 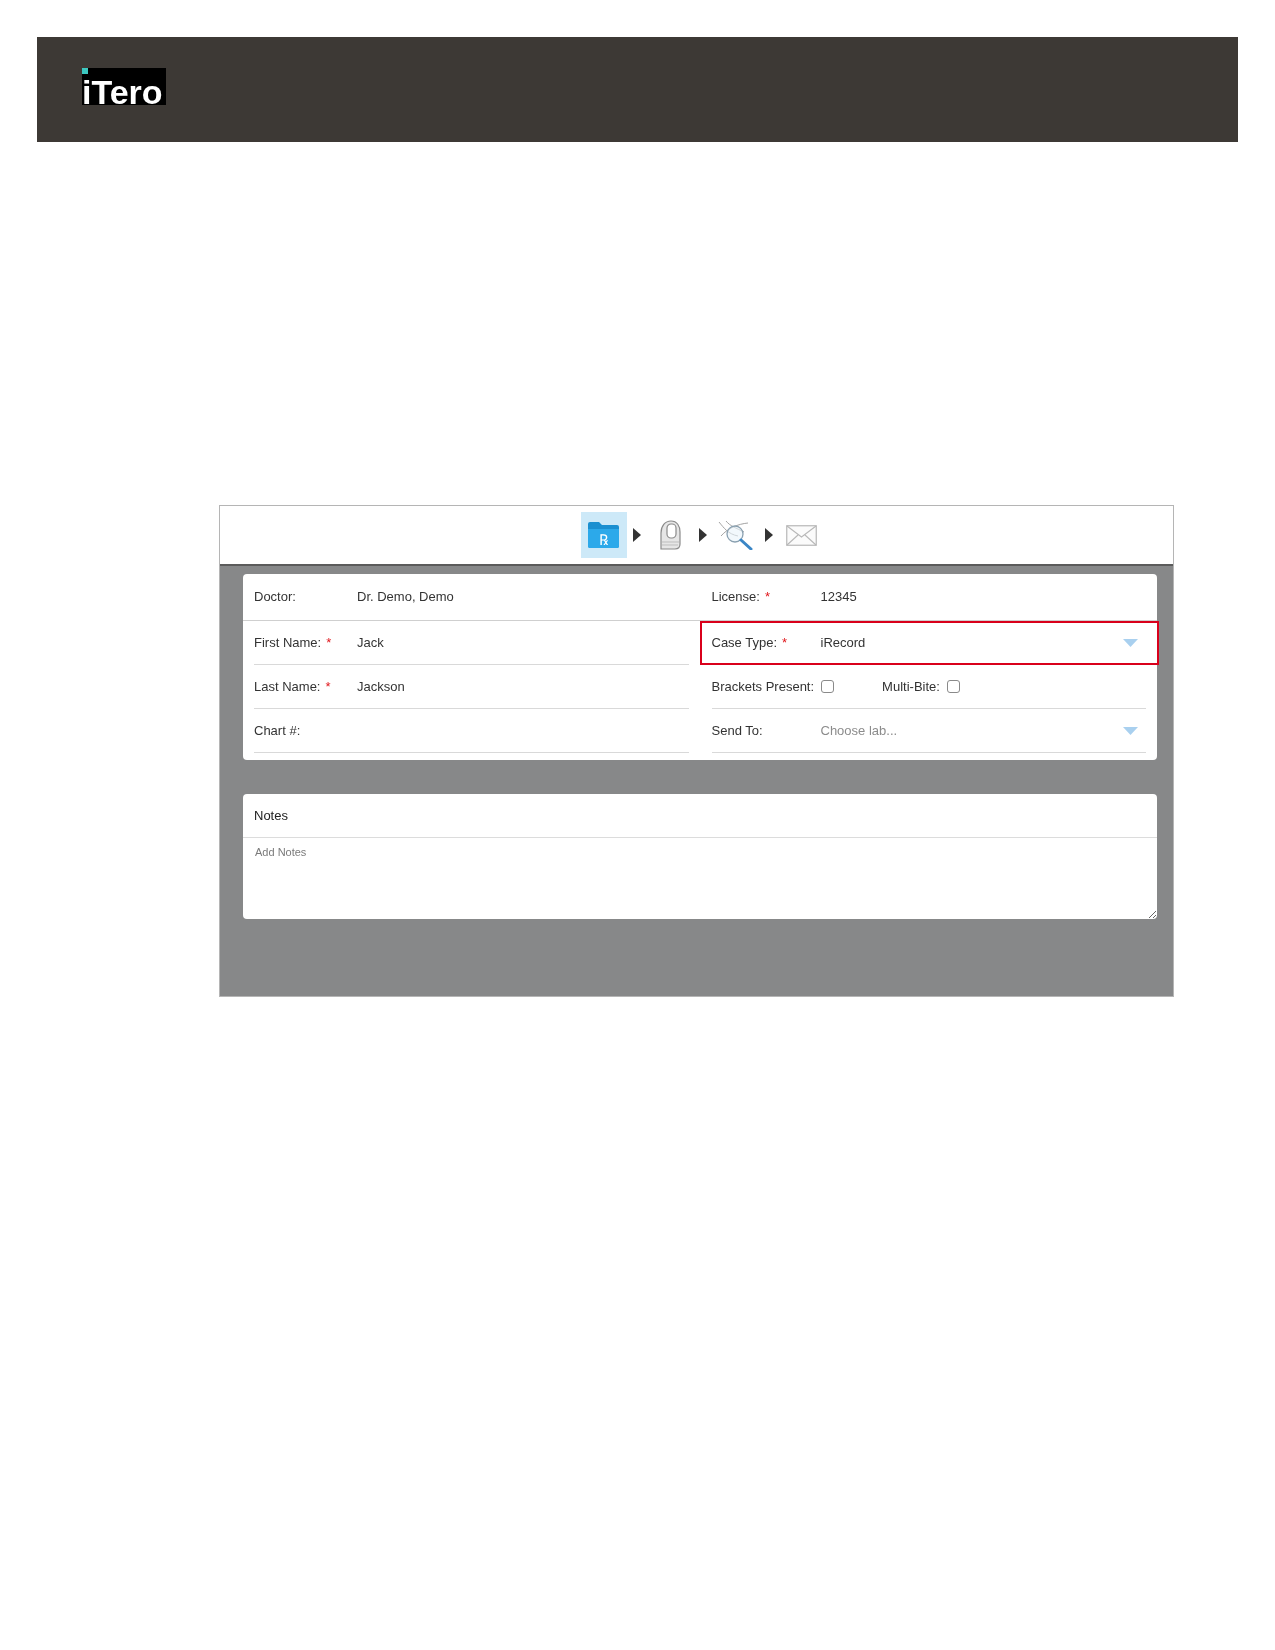 What do you see at coordinates (838, 597) in the screenshot?
I see `field-value: 12345` at bounding box center [838, 597].